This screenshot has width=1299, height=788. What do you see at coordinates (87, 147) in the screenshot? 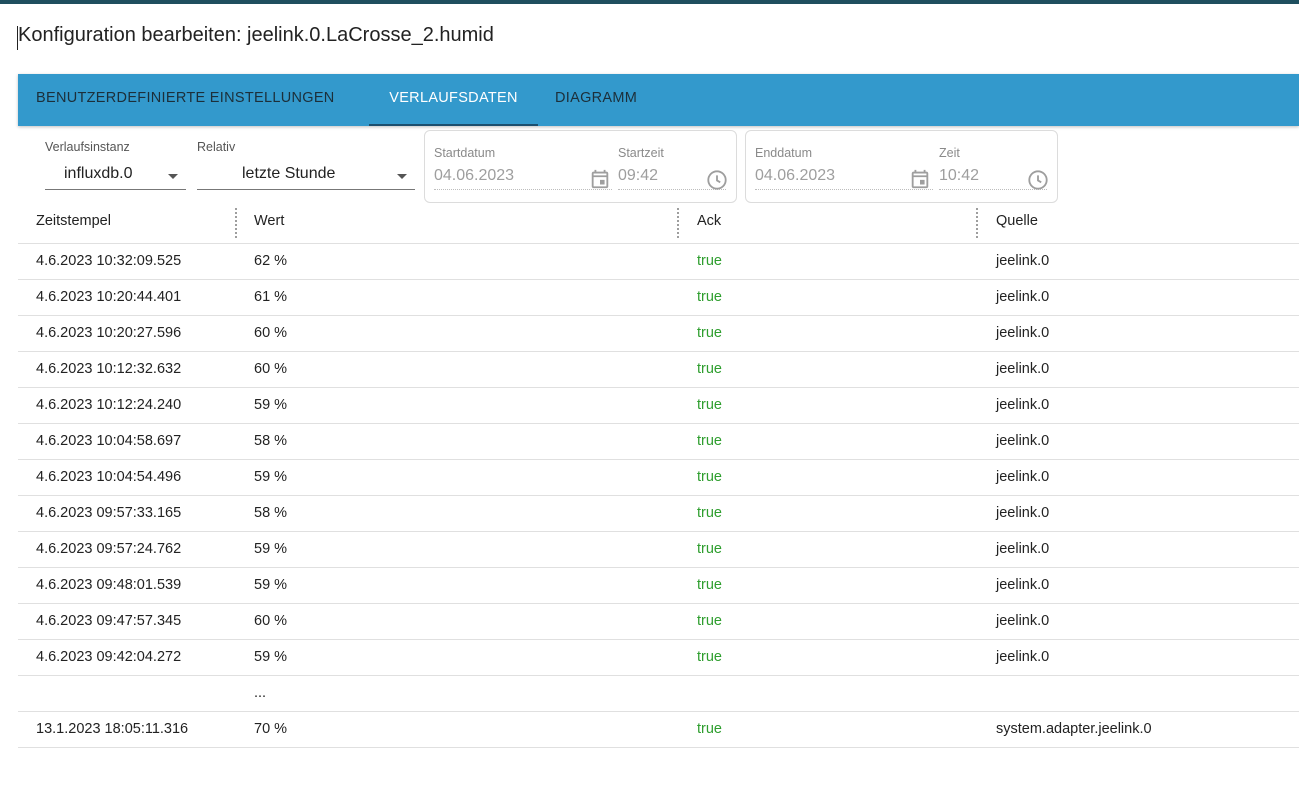
I see `instance-label: Verlaufsinstanz` at bounding box center [87, 147].